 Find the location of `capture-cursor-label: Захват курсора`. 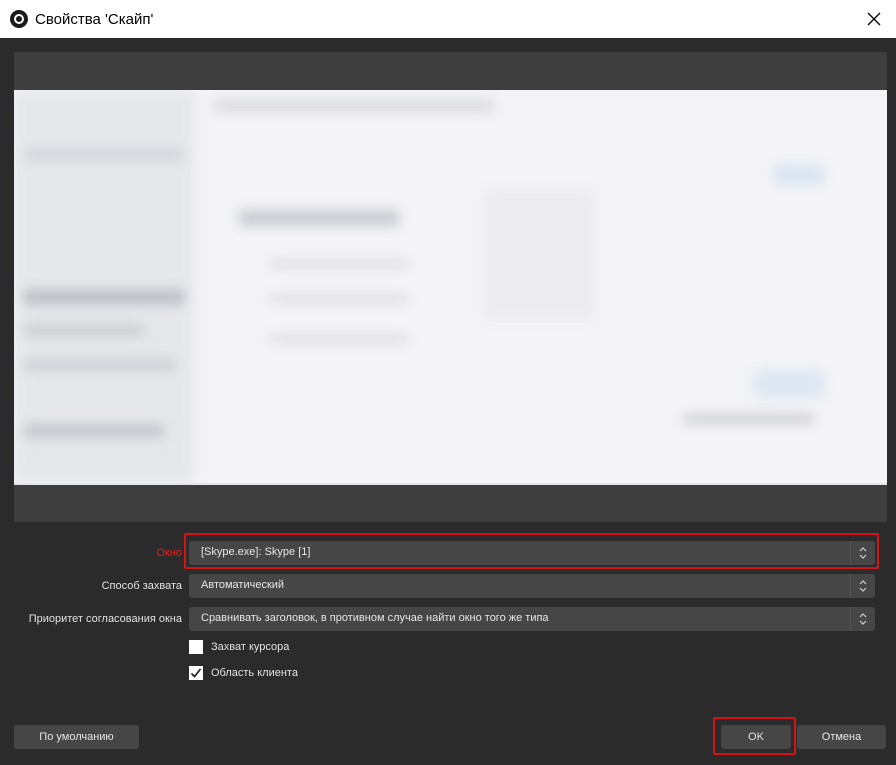

capture-cursor-label: Захват курсора is located at coordinates (250, 647).